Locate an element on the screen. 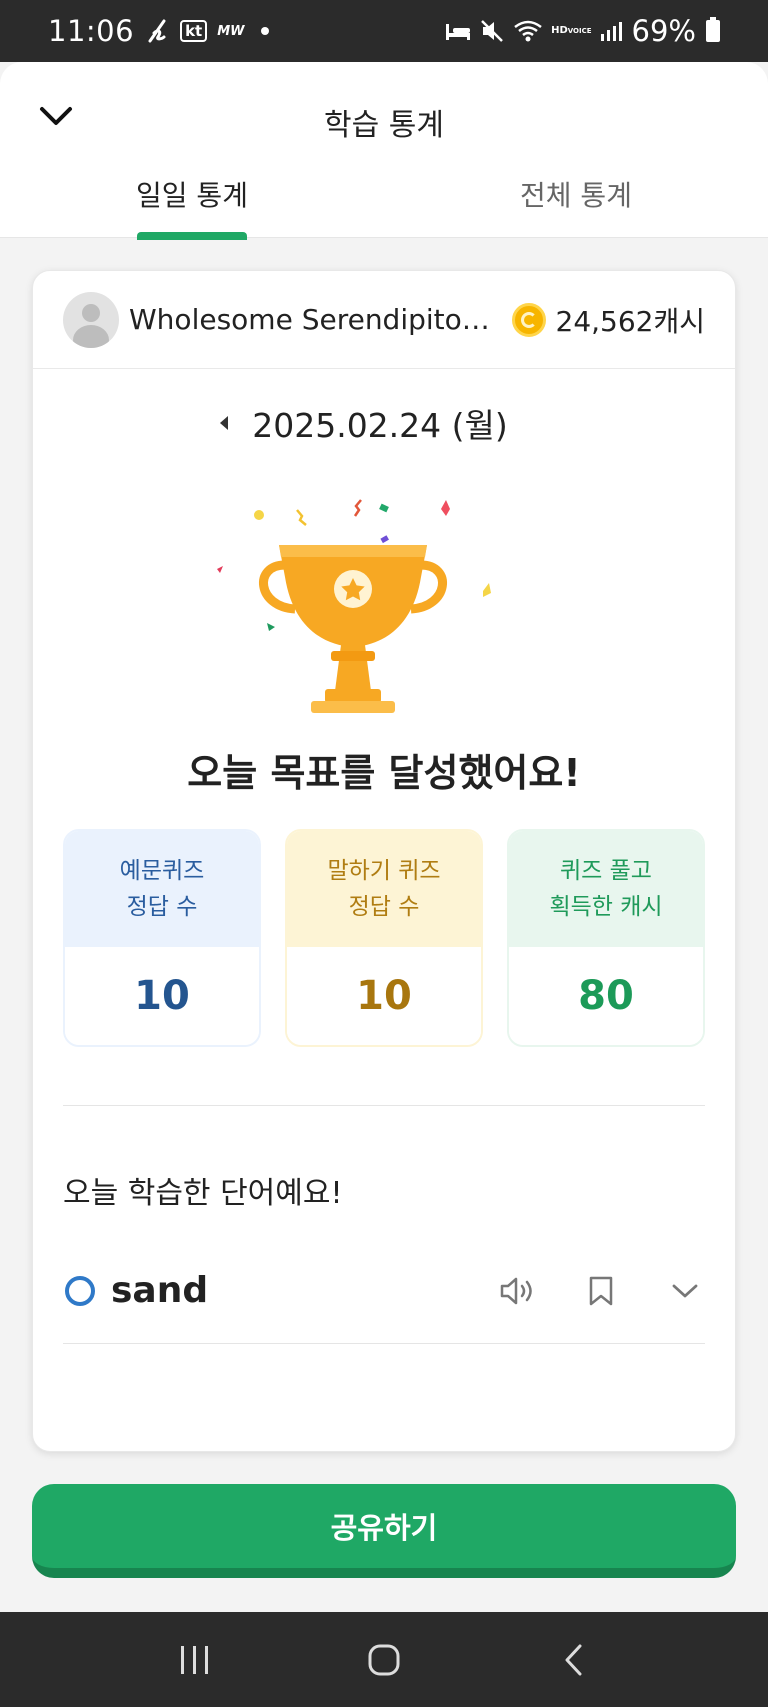  stat-example-quiz: 예문퀴즈 정답 수 10 is located at coordinates (162, 938).